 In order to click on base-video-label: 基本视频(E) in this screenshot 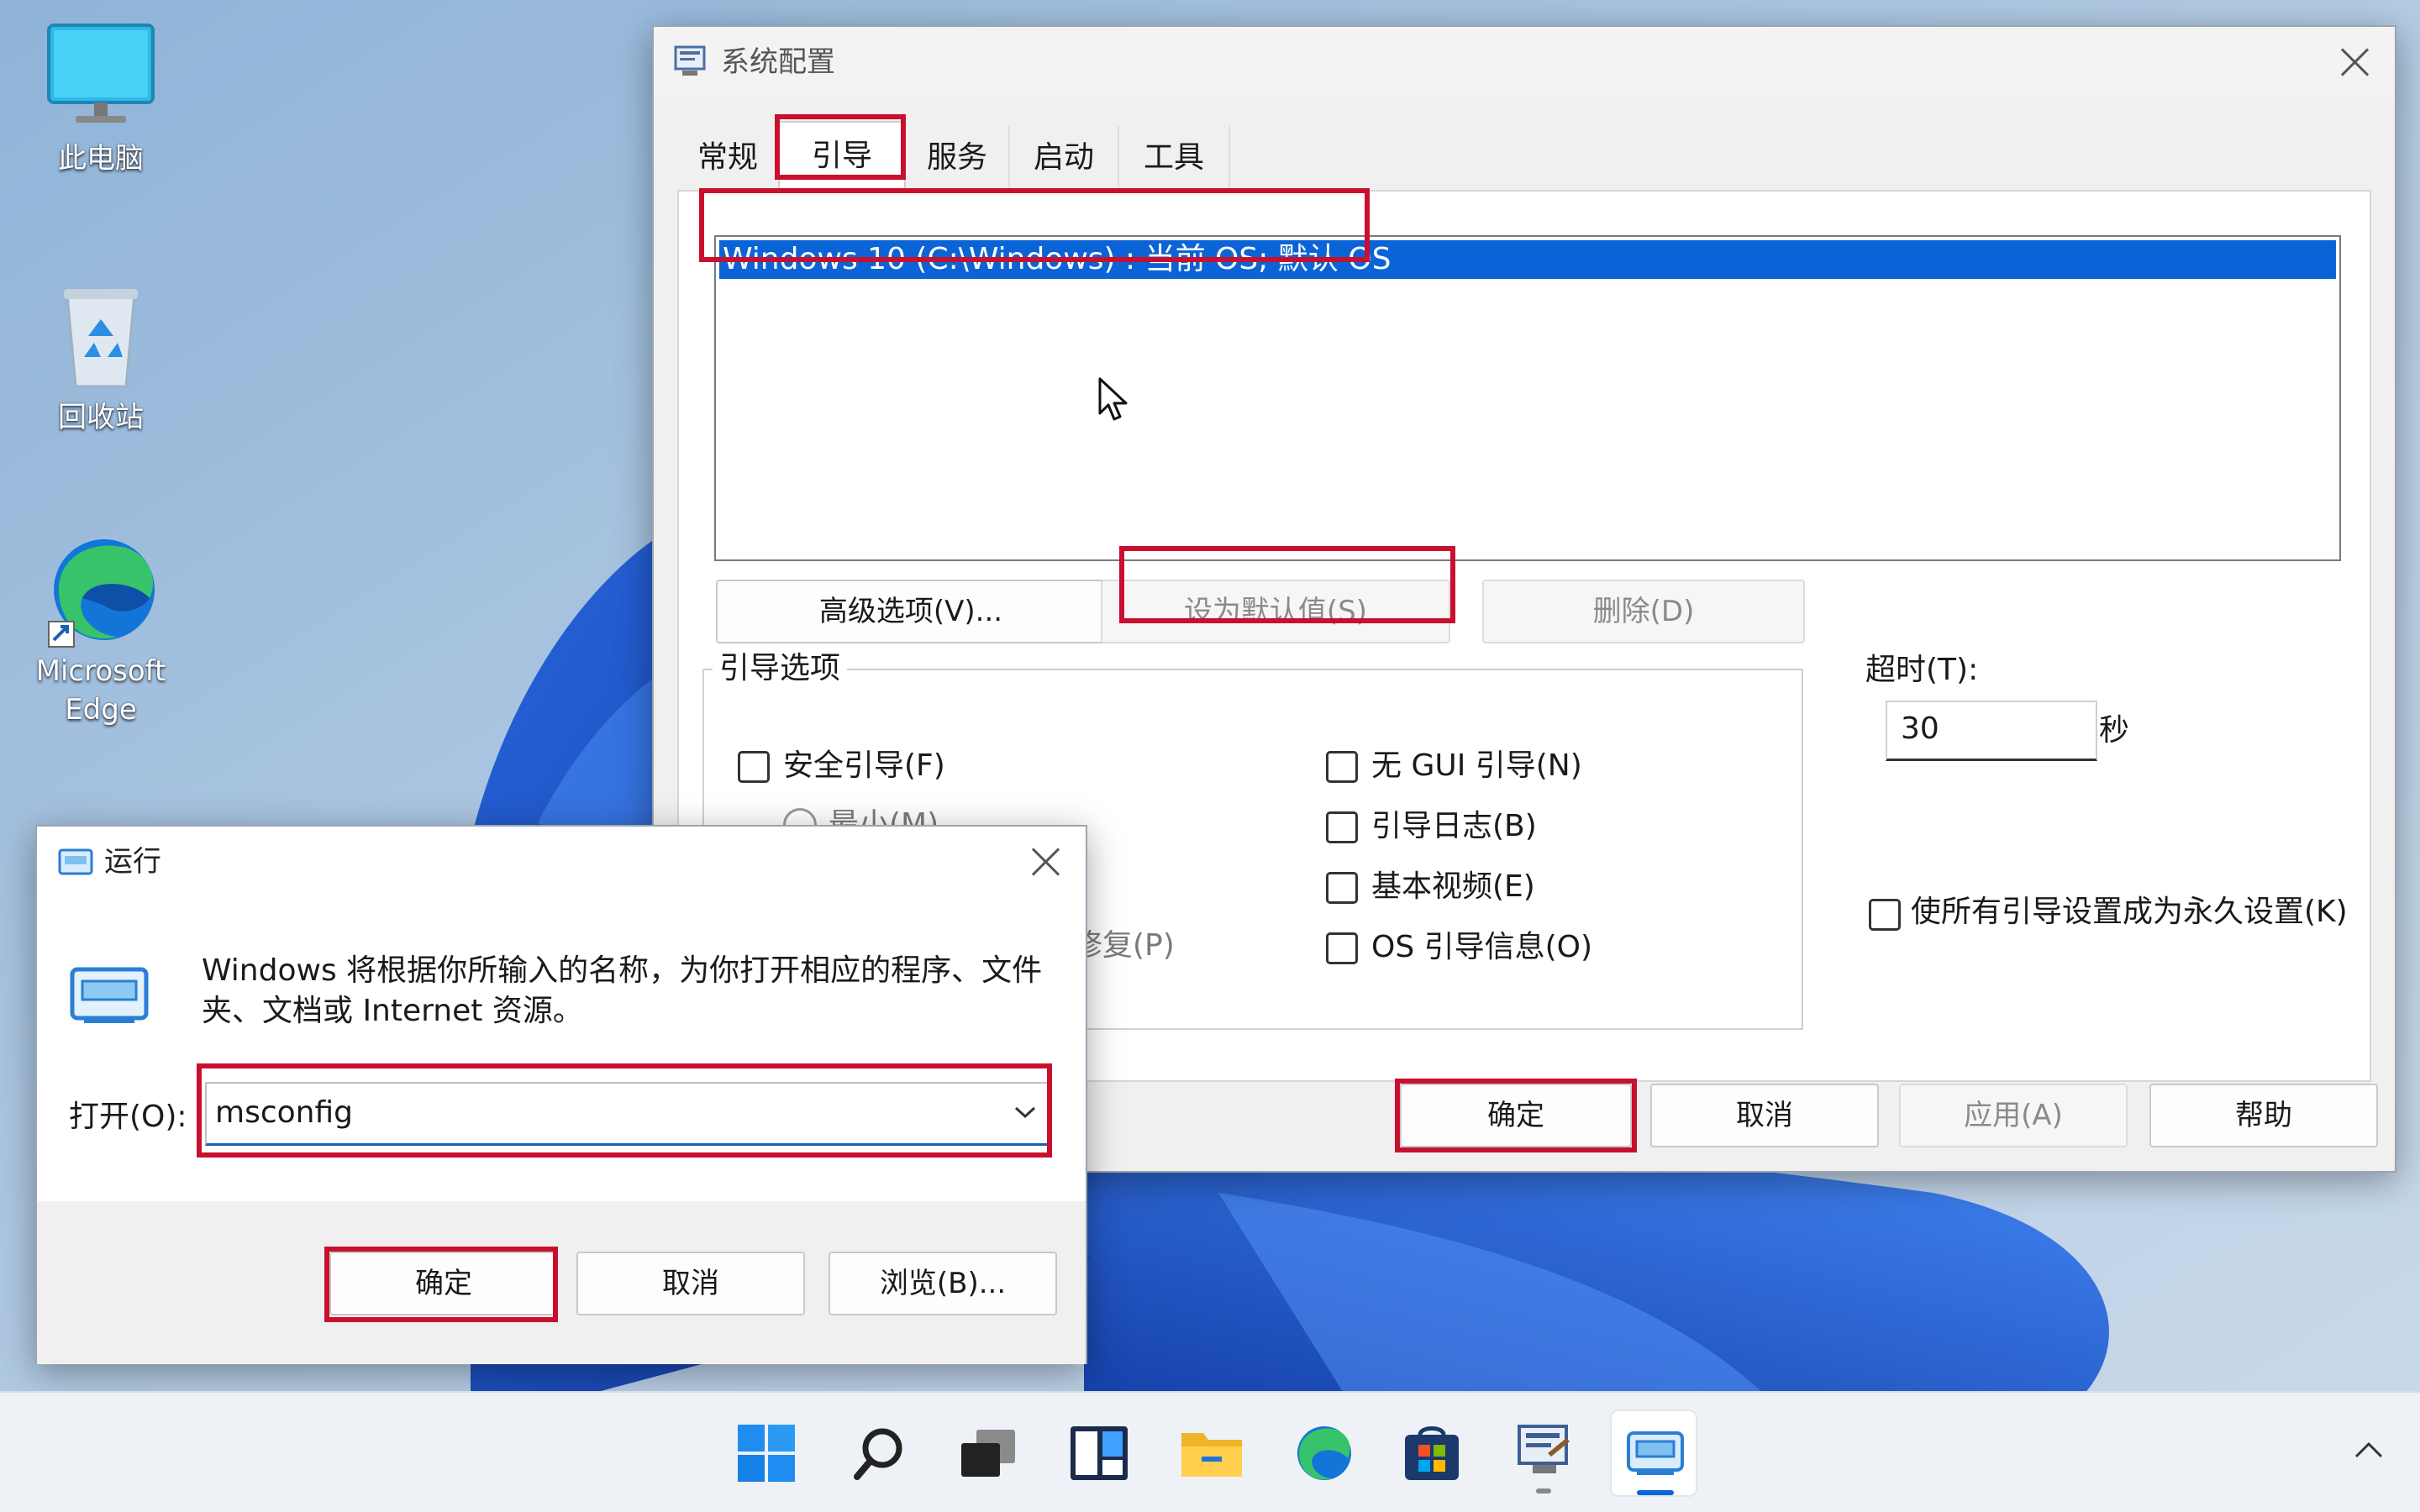, I will do `click(1453, 886)`.